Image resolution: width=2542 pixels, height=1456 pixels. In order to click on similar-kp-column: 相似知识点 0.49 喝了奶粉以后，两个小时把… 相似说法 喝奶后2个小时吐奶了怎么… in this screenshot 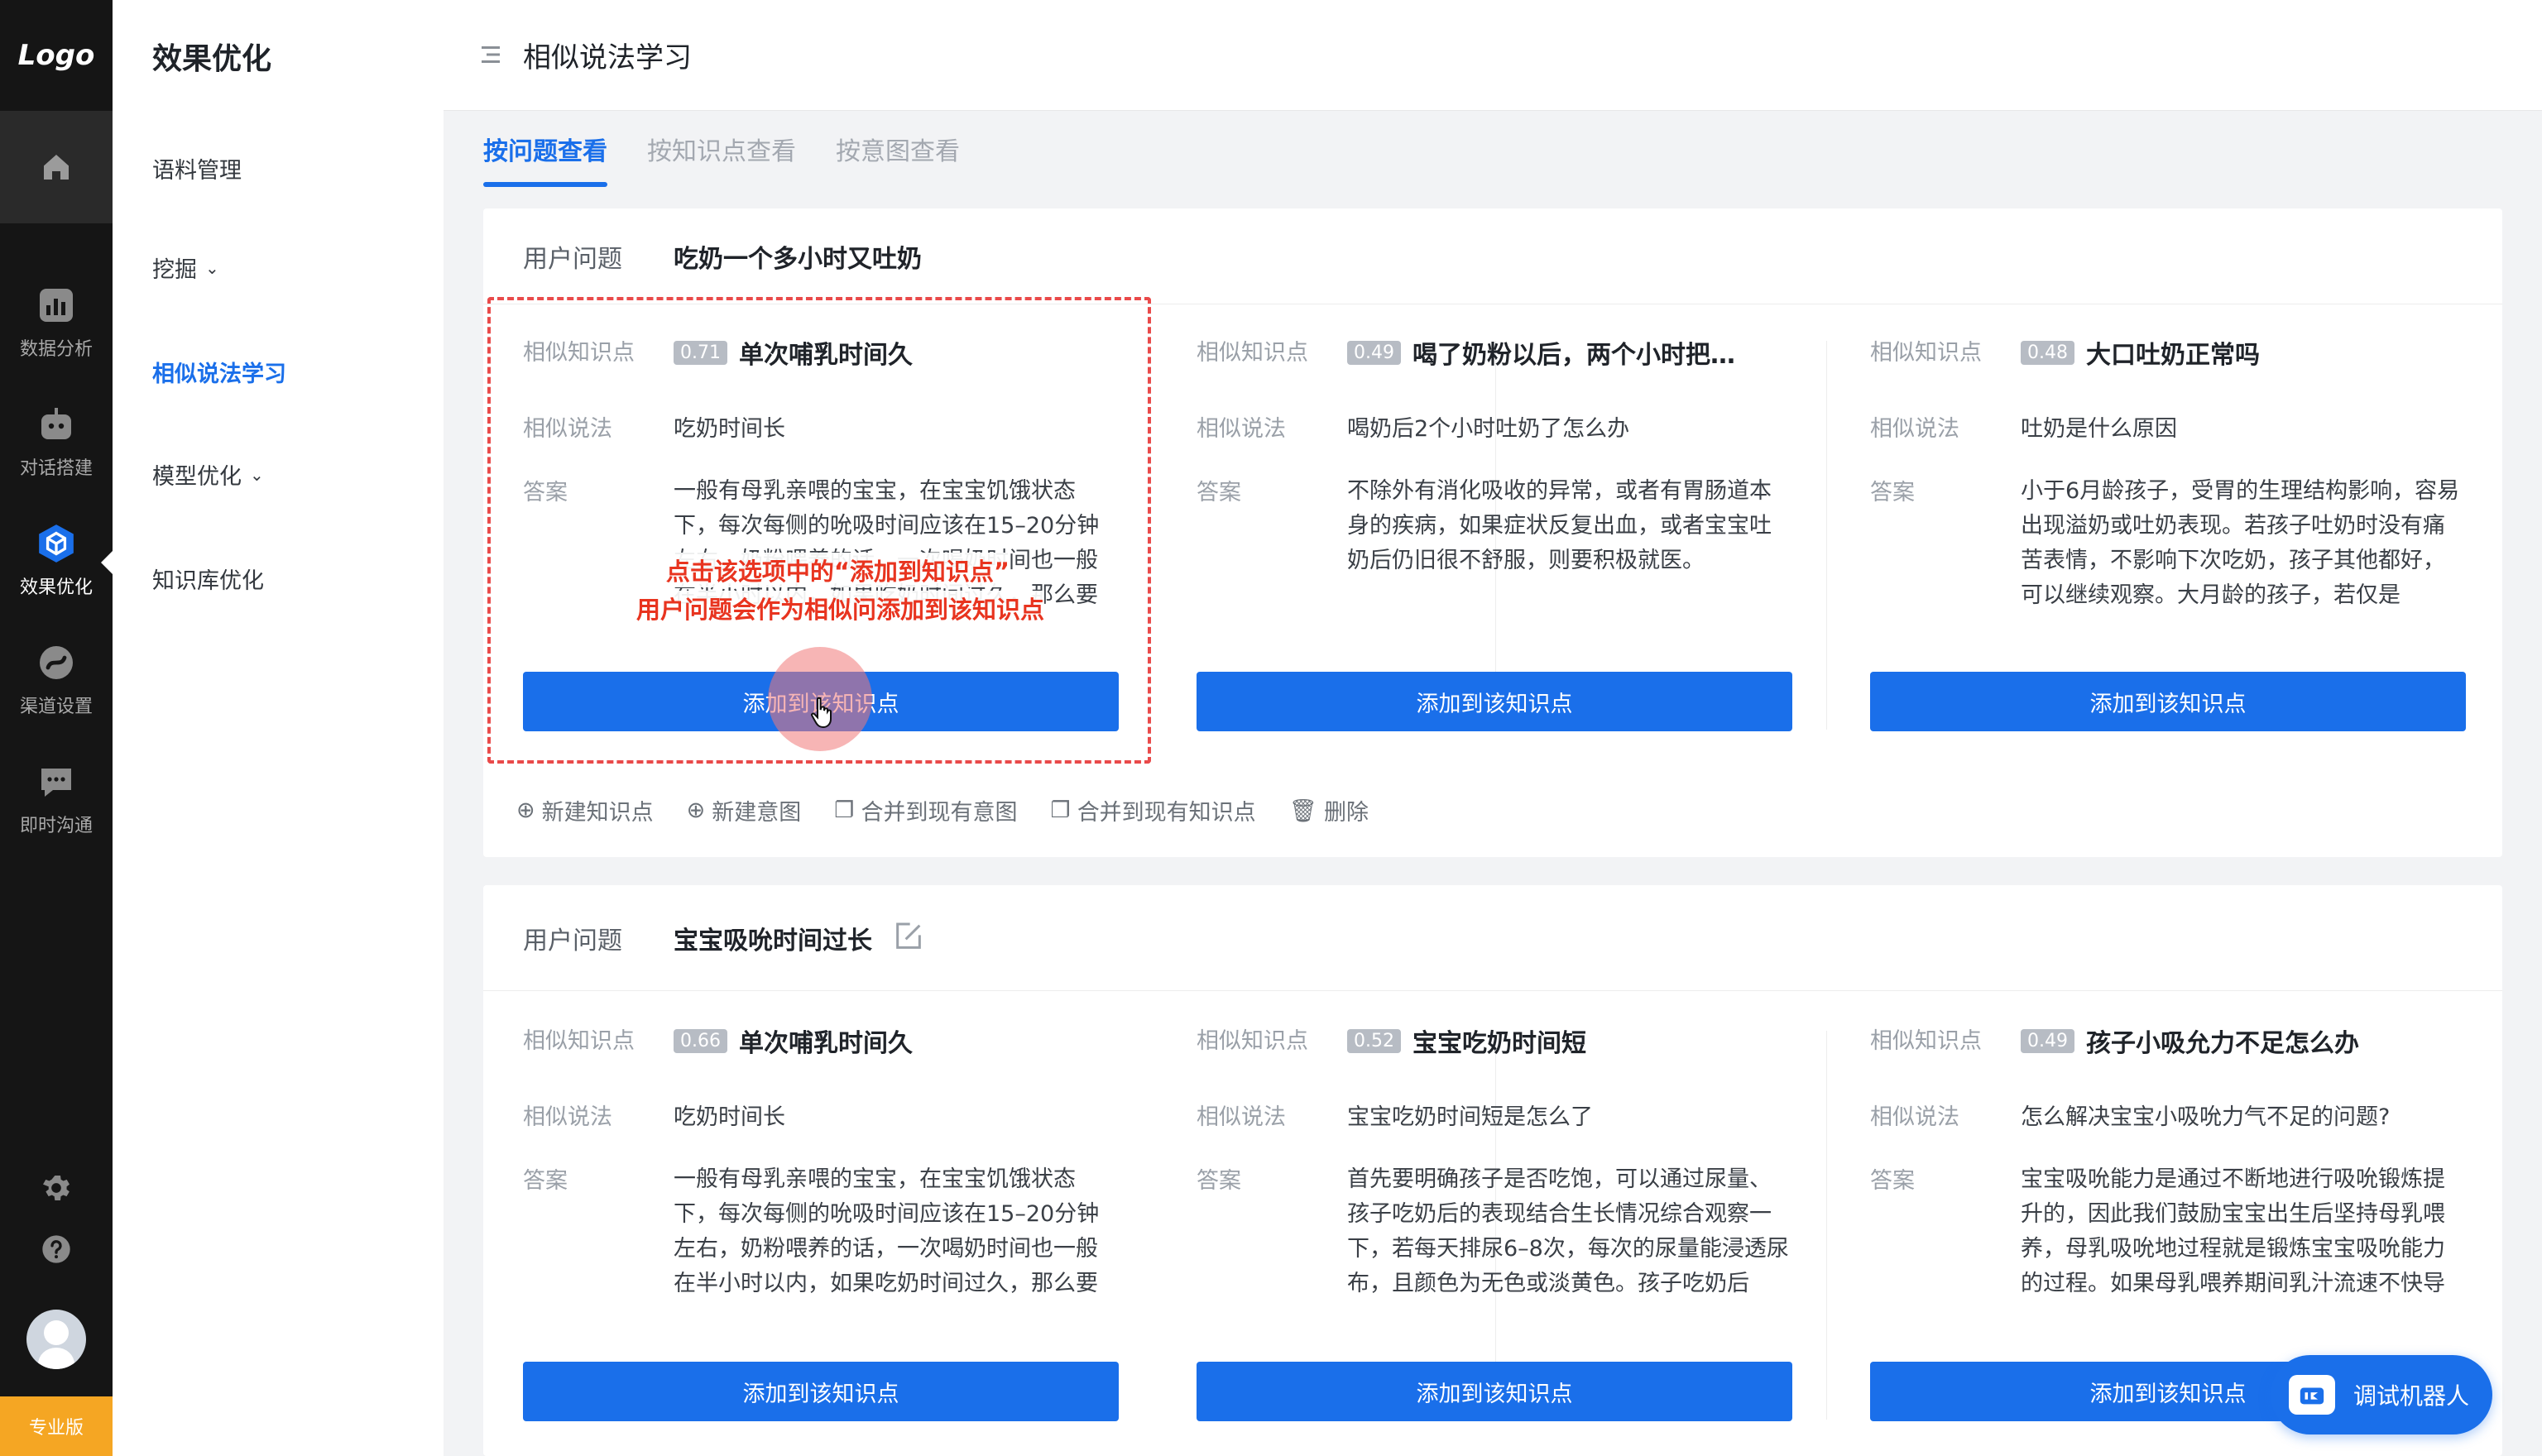, I will do `click(1494, 532)`.